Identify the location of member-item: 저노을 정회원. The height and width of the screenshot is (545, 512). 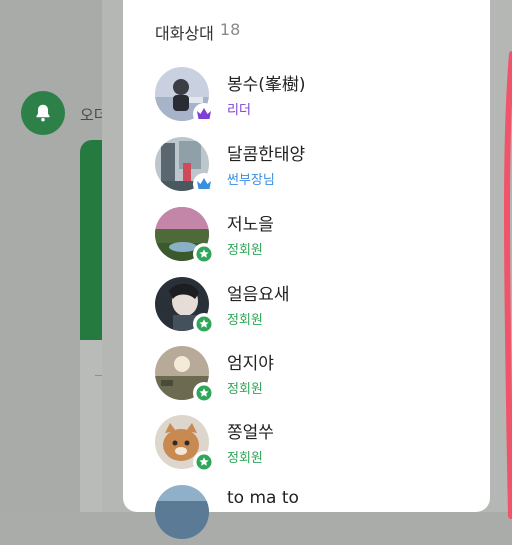
(320, 237).